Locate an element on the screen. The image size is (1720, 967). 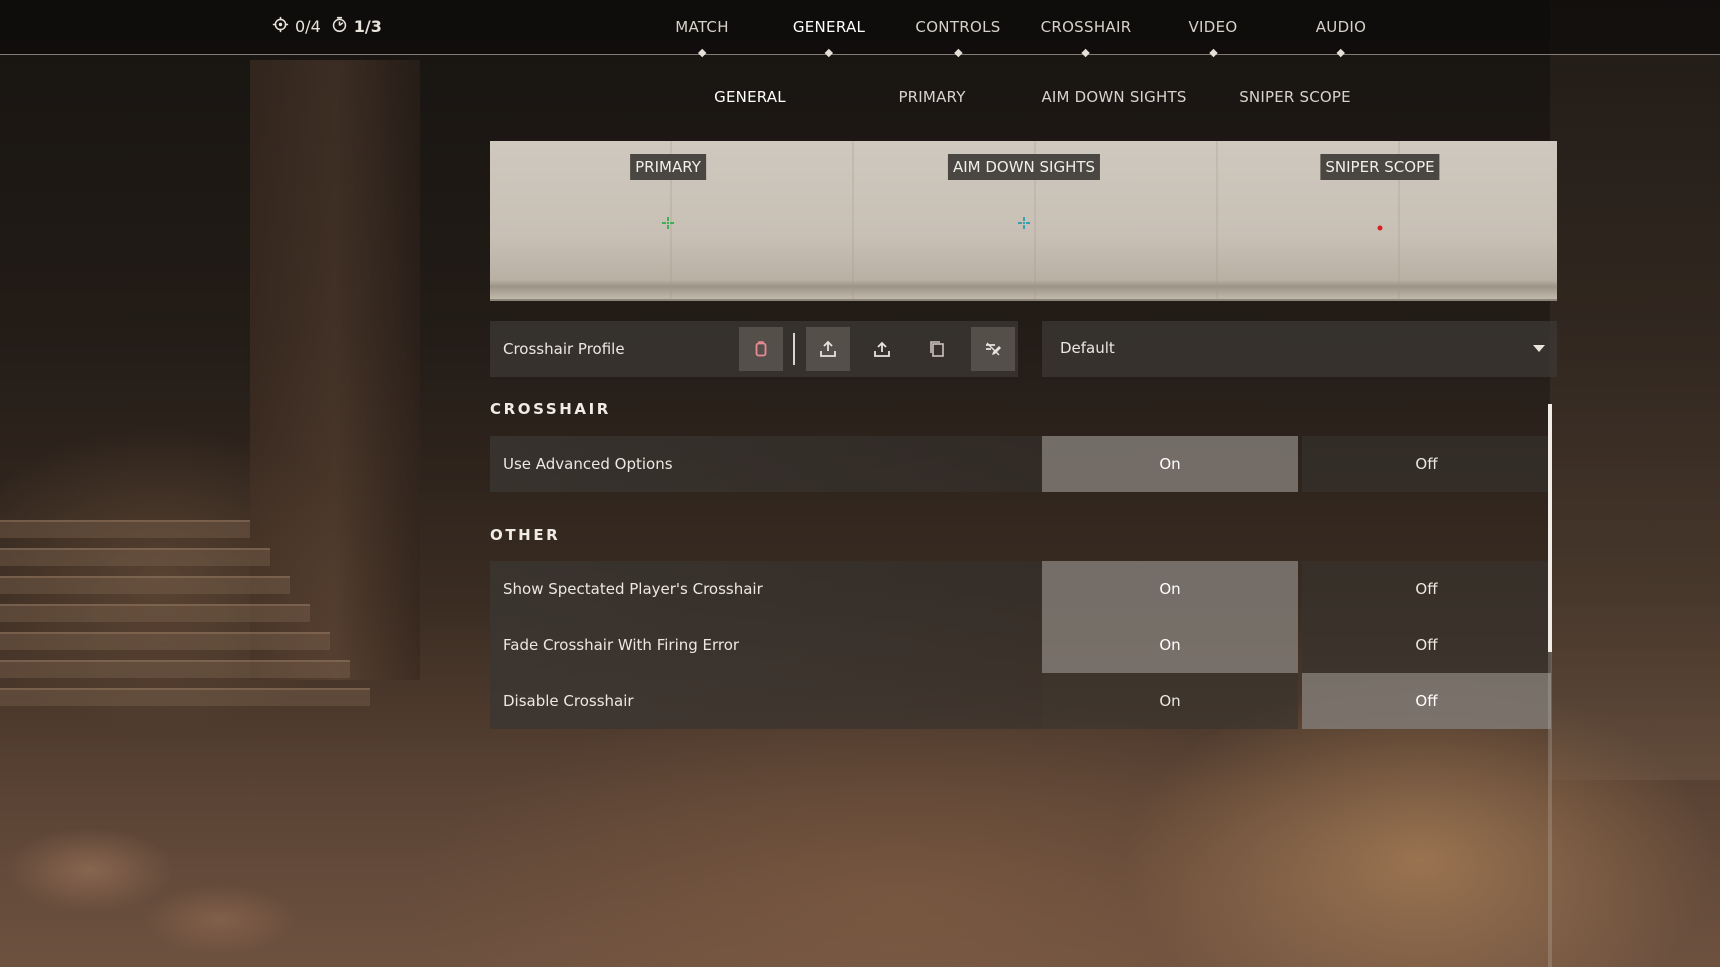
setting-row-use-advanced-options: Use Advanced Options On Off is located at coordinates (1020, 464).